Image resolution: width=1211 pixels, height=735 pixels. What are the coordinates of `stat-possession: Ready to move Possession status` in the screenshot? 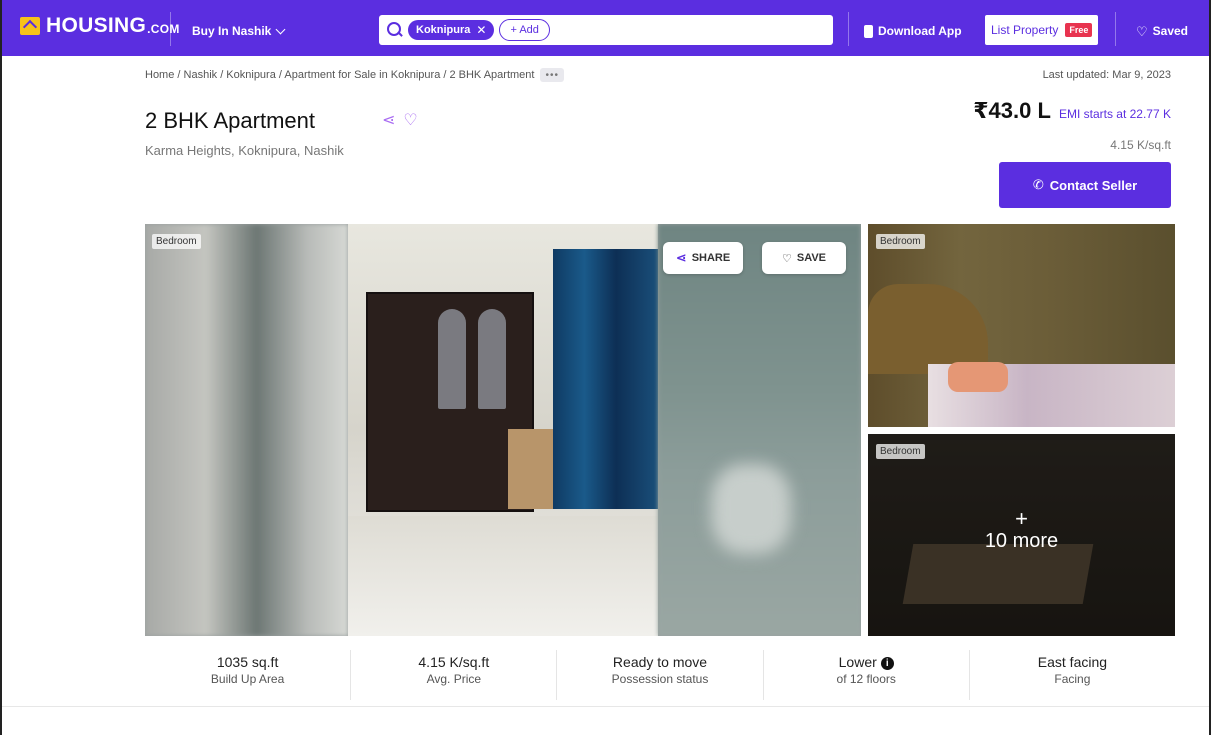 It's located at (660, 675).